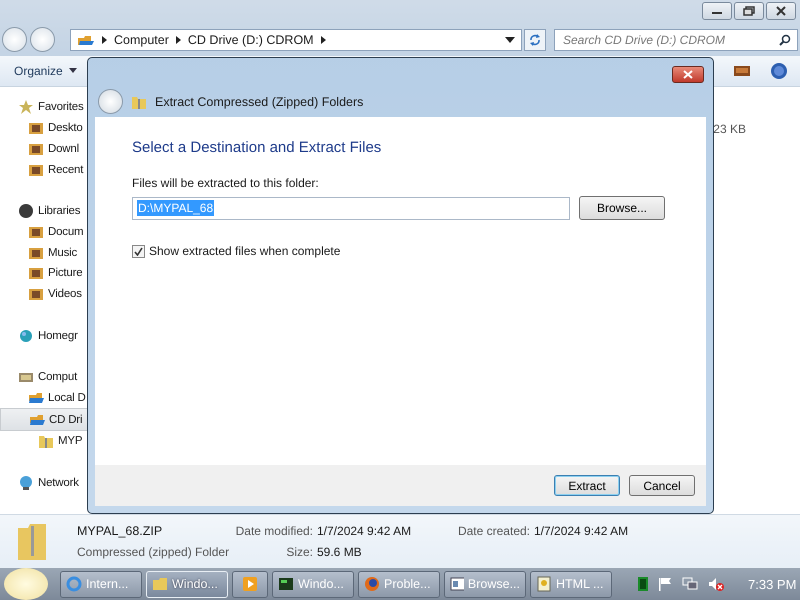 This screenshot has height=600, width=800. What do you see at coordinates (70, 232) in the screenshot?
I see `sidebar-item: Docum` at bounding box center [70, 232].